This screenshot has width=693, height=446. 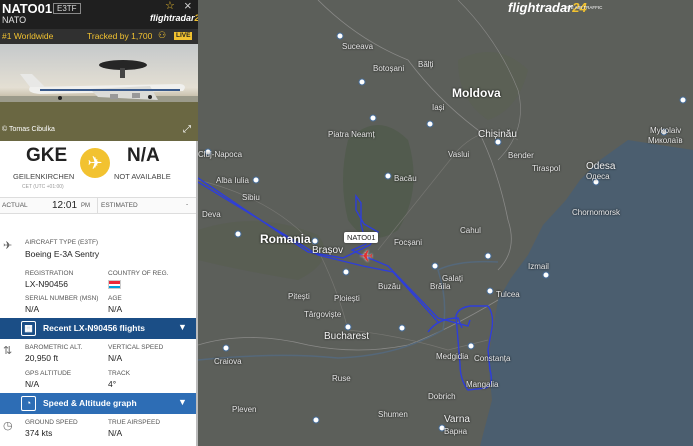 What do you see at coordinates (39, 433) in the screenshot?
I see `ground-speed-value: 374 kts` at bounding box center [39, 433].